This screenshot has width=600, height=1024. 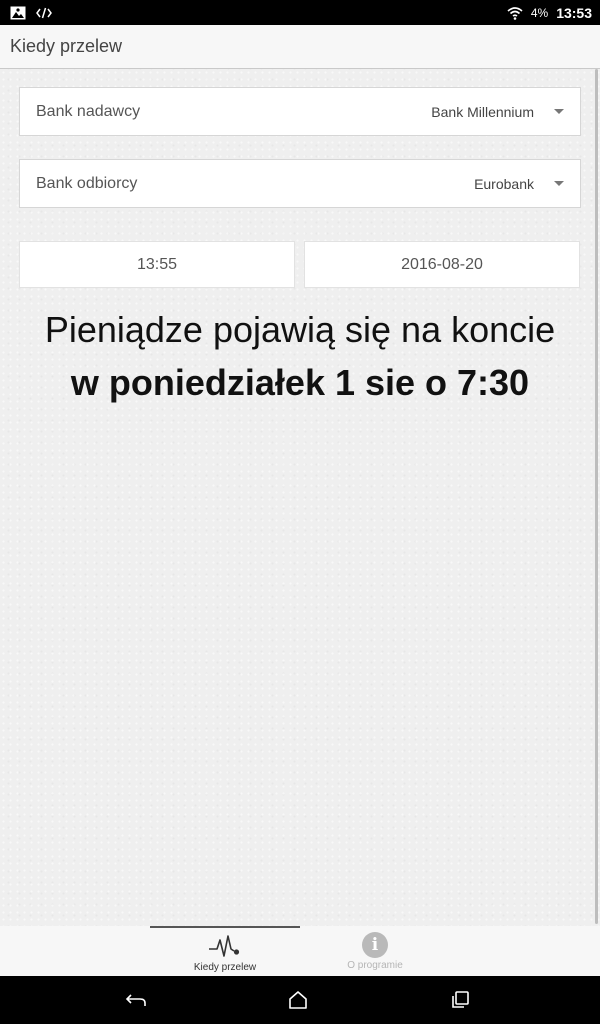 What do you see at coordinates (18, 13) in the screenshot?
I see `image-notification-icon` at bounding box center [18, 13].